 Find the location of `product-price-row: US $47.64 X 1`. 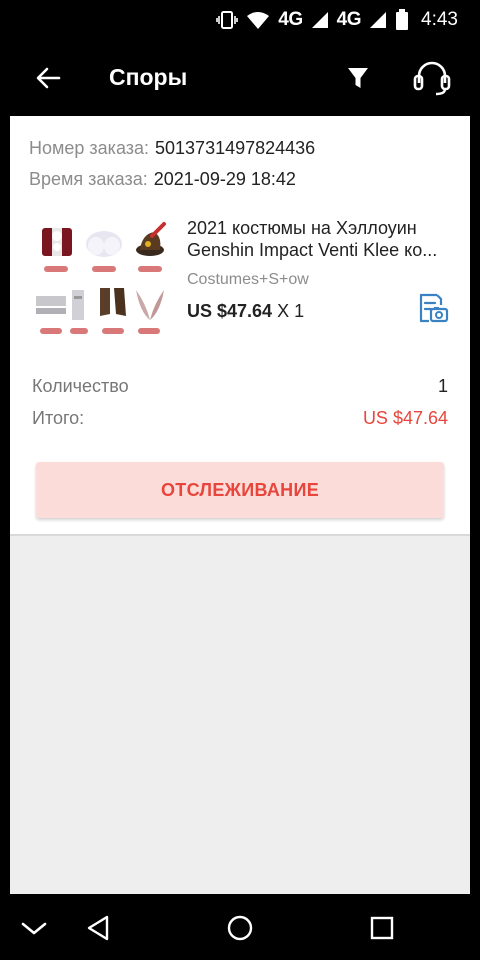

product-price-row: US $47.64 X 1 is located at coordinates (245, 311).